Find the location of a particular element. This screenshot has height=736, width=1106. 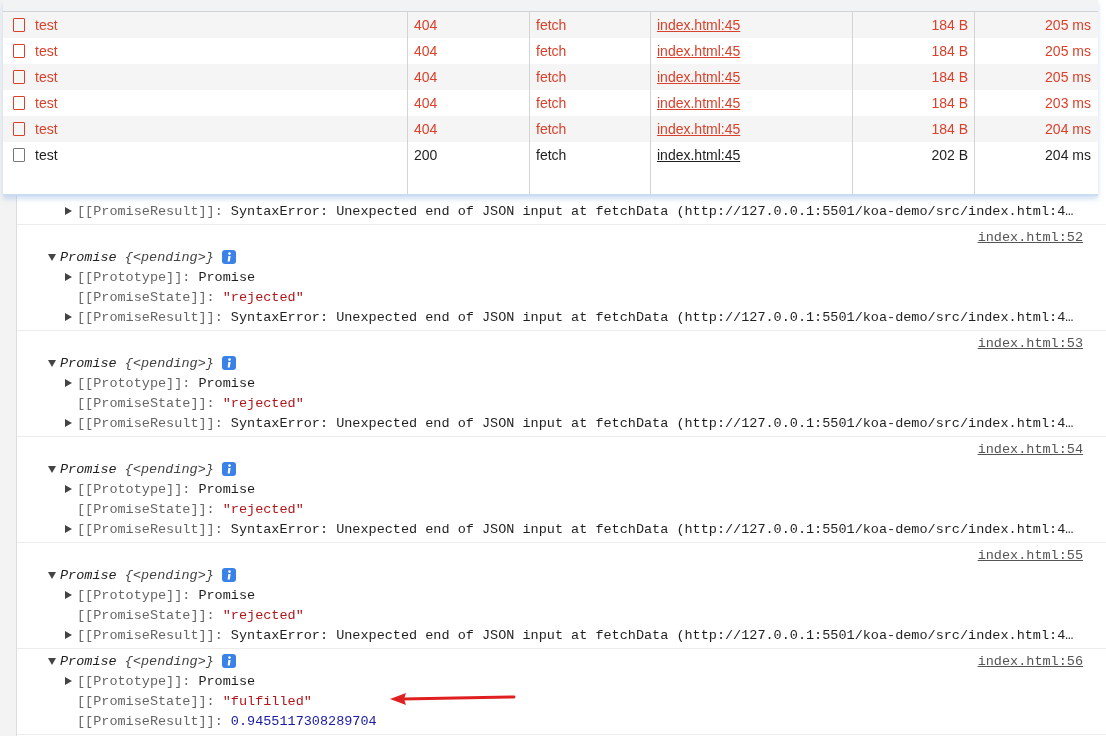

size-value: 202 B is located at coordinates (949, 155).